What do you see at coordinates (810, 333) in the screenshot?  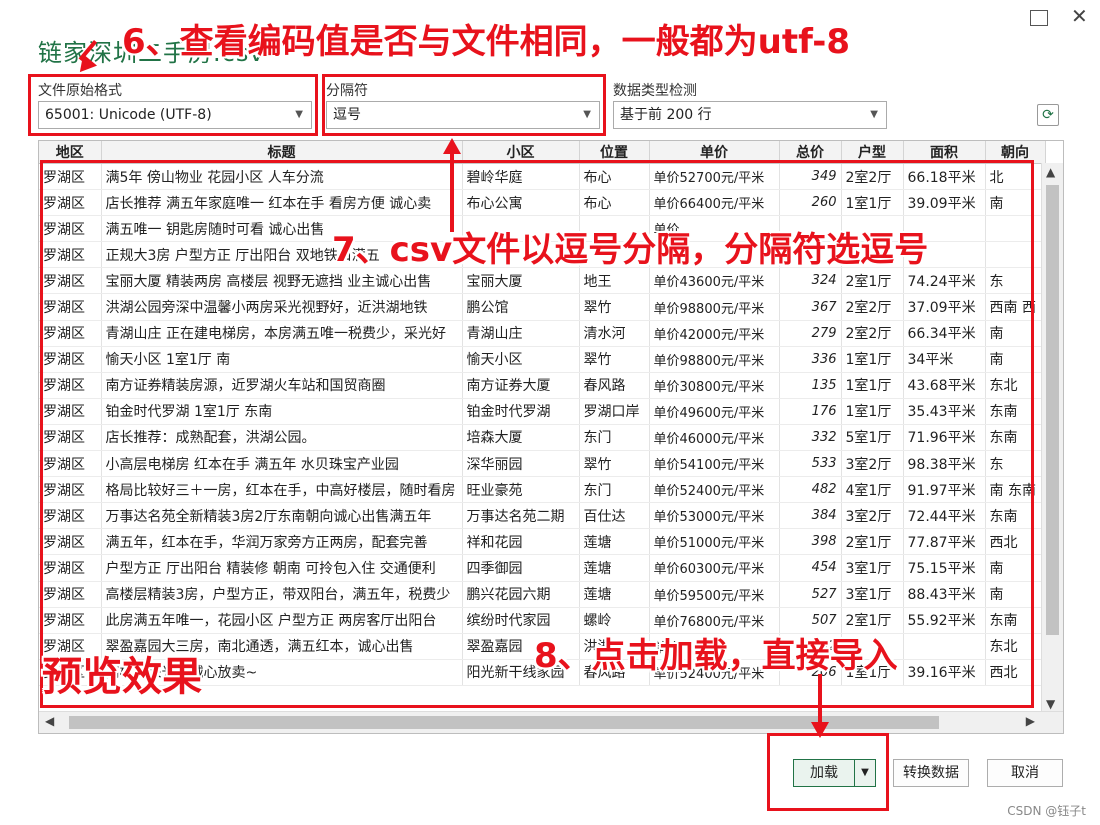 I see `table-cell: 279` at bounding box center [810, 333].